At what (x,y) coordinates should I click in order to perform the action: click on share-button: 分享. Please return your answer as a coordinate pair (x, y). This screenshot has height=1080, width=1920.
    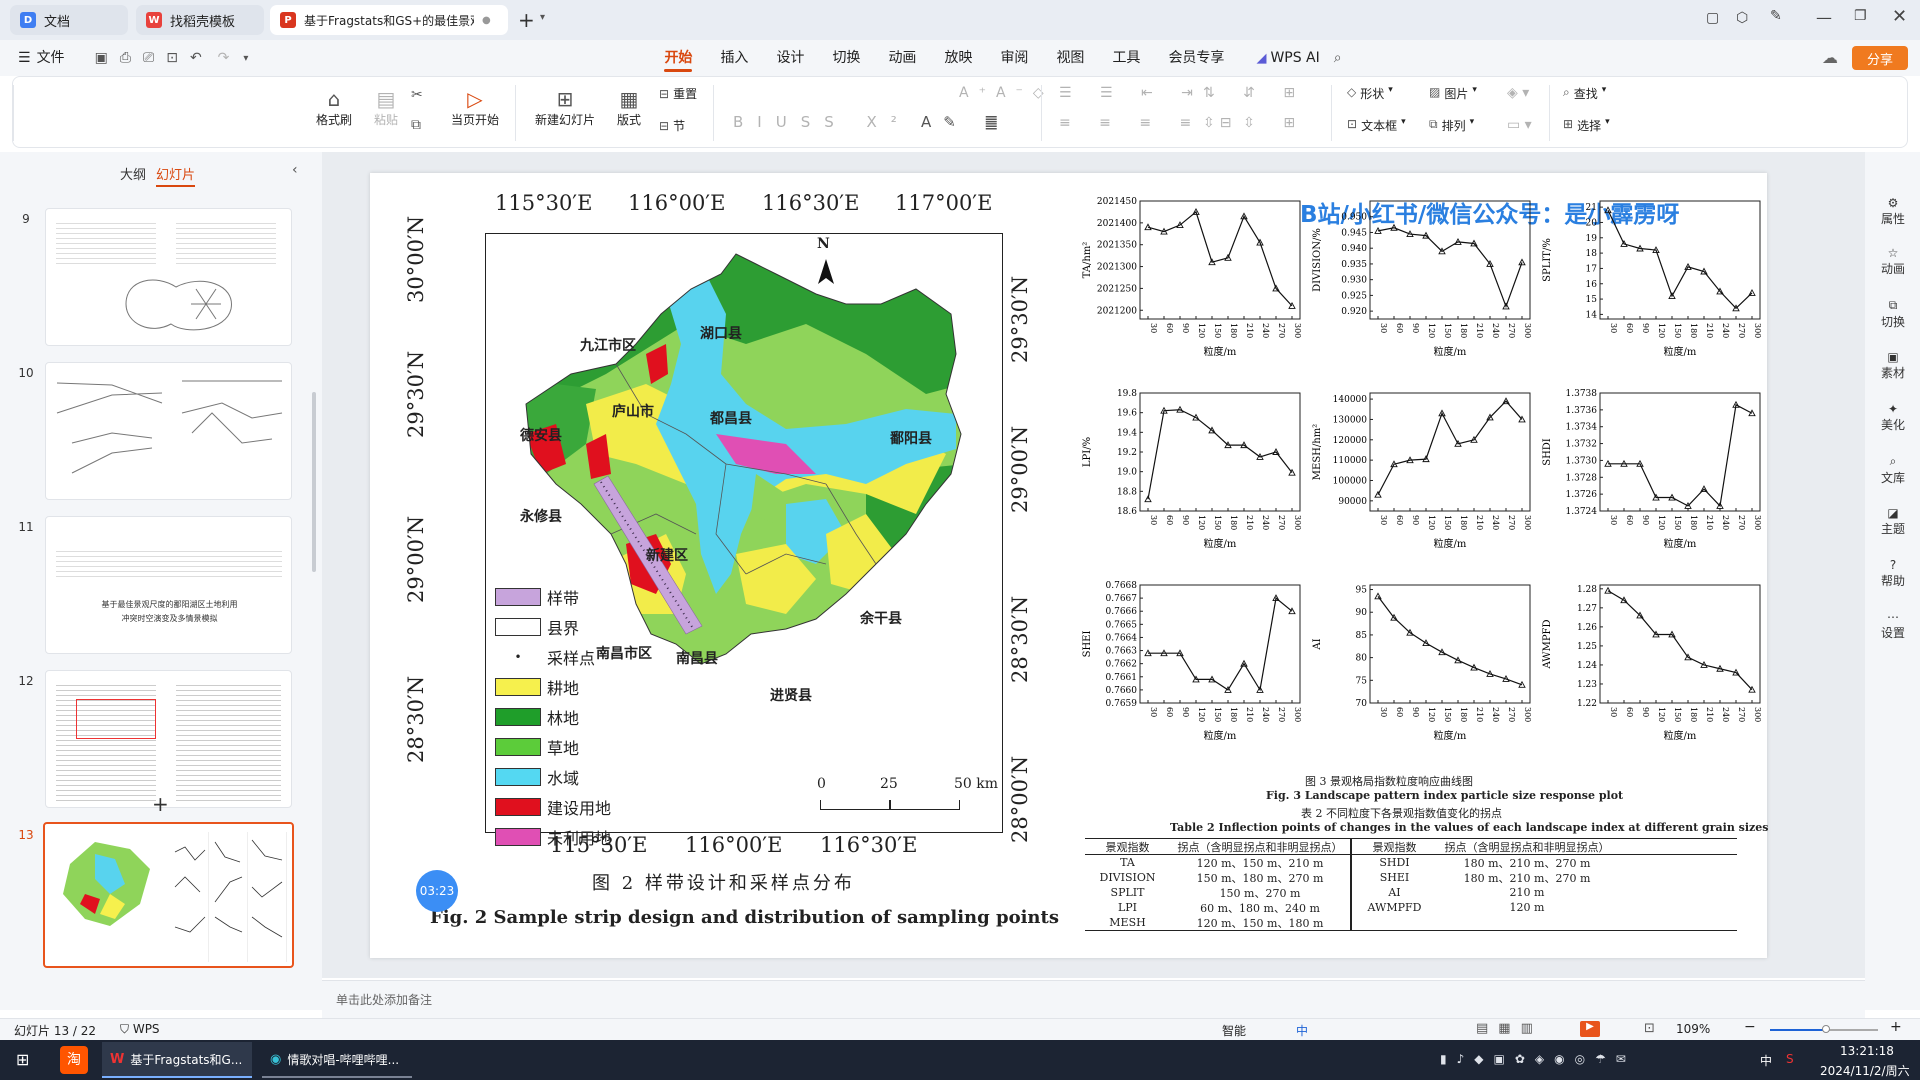
    Looking at the image, I should click on (1880, 58).